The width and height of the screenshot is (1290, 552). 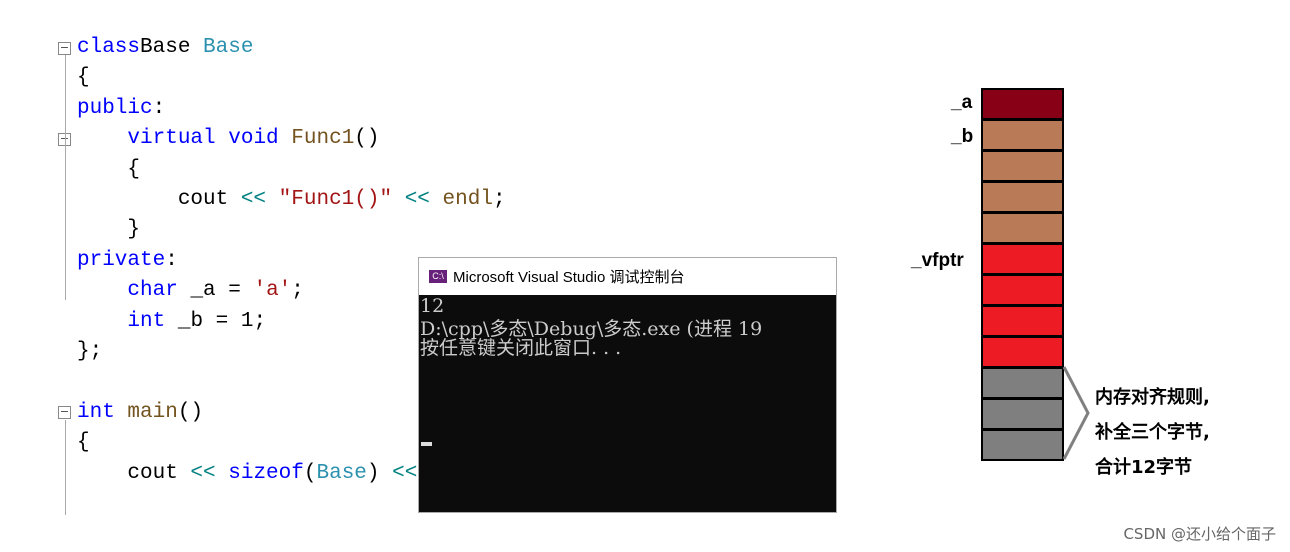 I want to click on code-line: public:, so click(x=121, y=109).